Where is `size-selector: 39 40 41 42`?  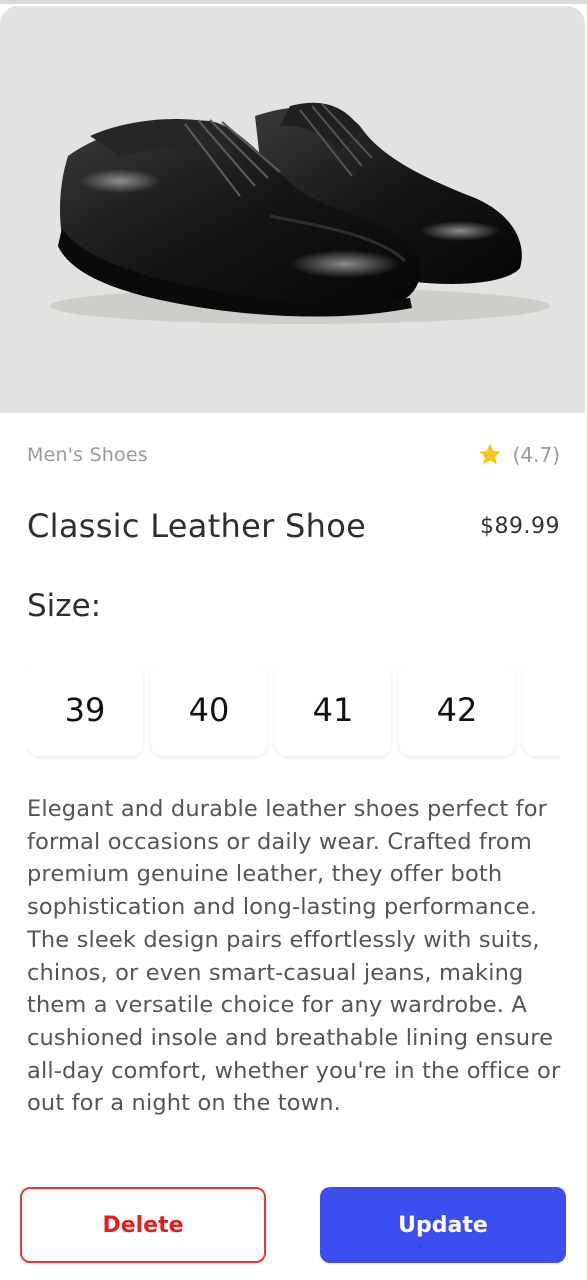
size-selector: 39 40 41 42 is located at coordinates (293, 712).